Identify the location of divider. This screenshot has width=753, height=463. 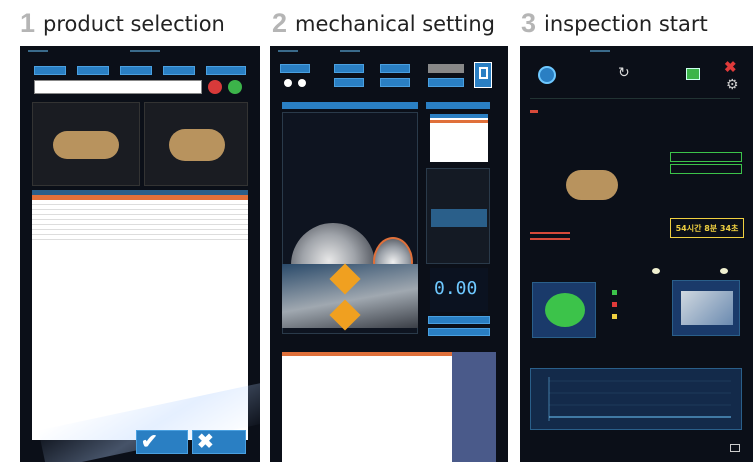
(635, 98).